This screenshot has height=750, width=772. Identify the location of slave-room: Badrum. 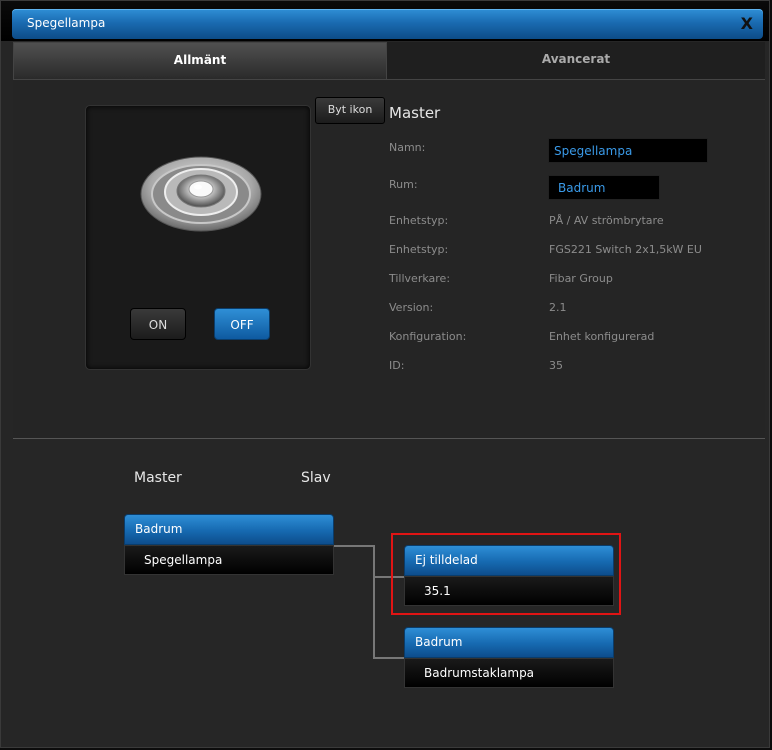
(509, 642).